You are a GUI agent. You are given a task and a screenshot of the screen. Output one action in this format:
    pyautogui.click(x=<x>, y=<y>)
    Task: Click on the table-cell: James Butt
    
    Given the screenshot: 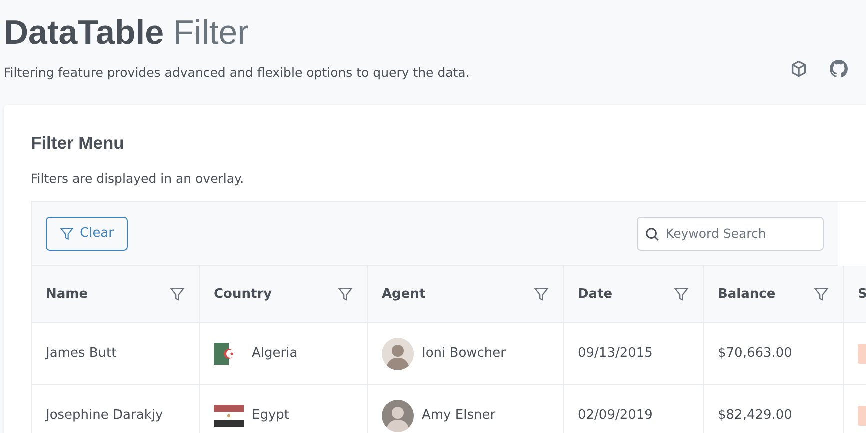 What is the action you would take?
    pyautogui.click(x=81, y=353)
    